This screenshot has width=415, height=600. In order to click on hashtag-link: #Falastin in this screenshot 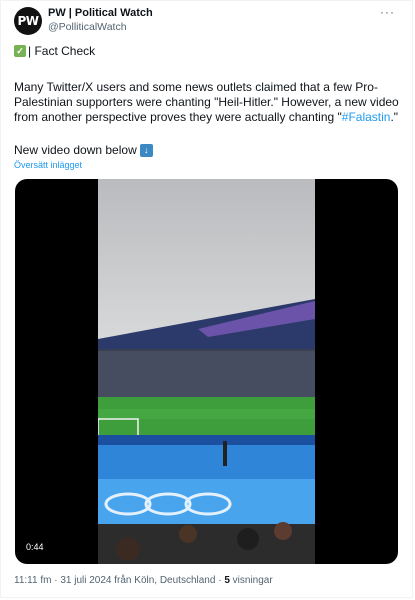, I will do `click(366, 117)`.